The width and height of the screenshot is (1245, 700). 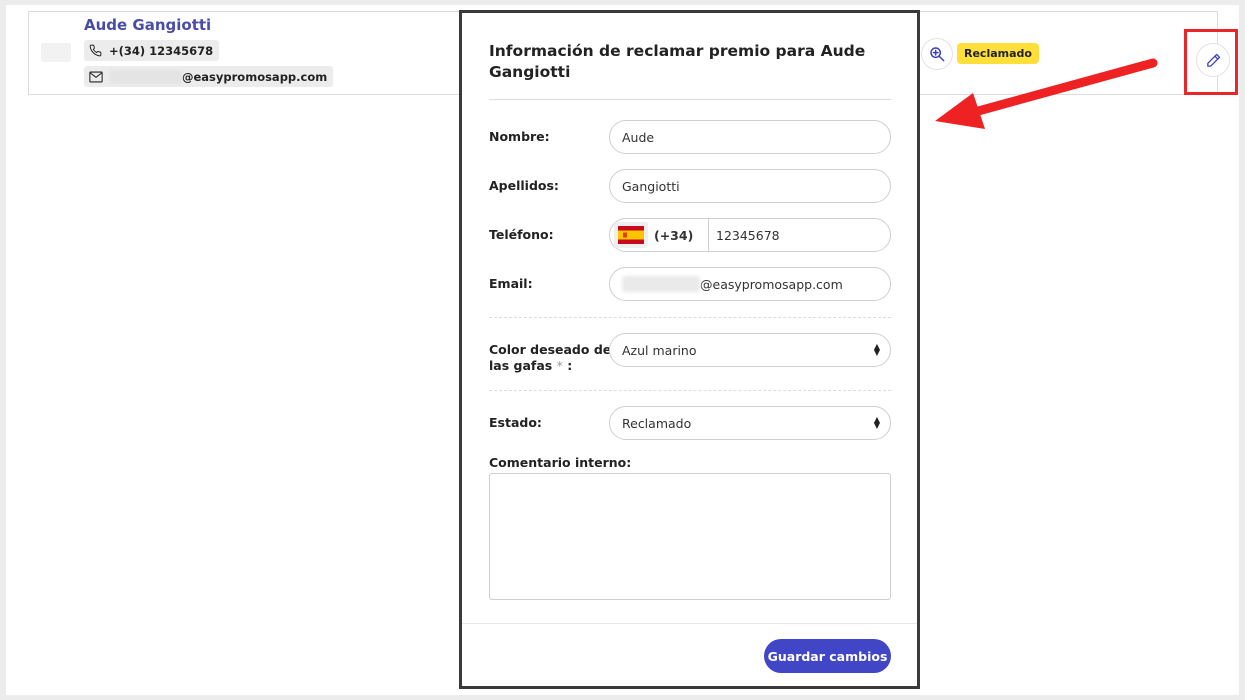 What do you see at coordinates (827, 656) in the screenshot?
I see `save-changes-button: Guardar cambios` at bounding box center [827, 656].